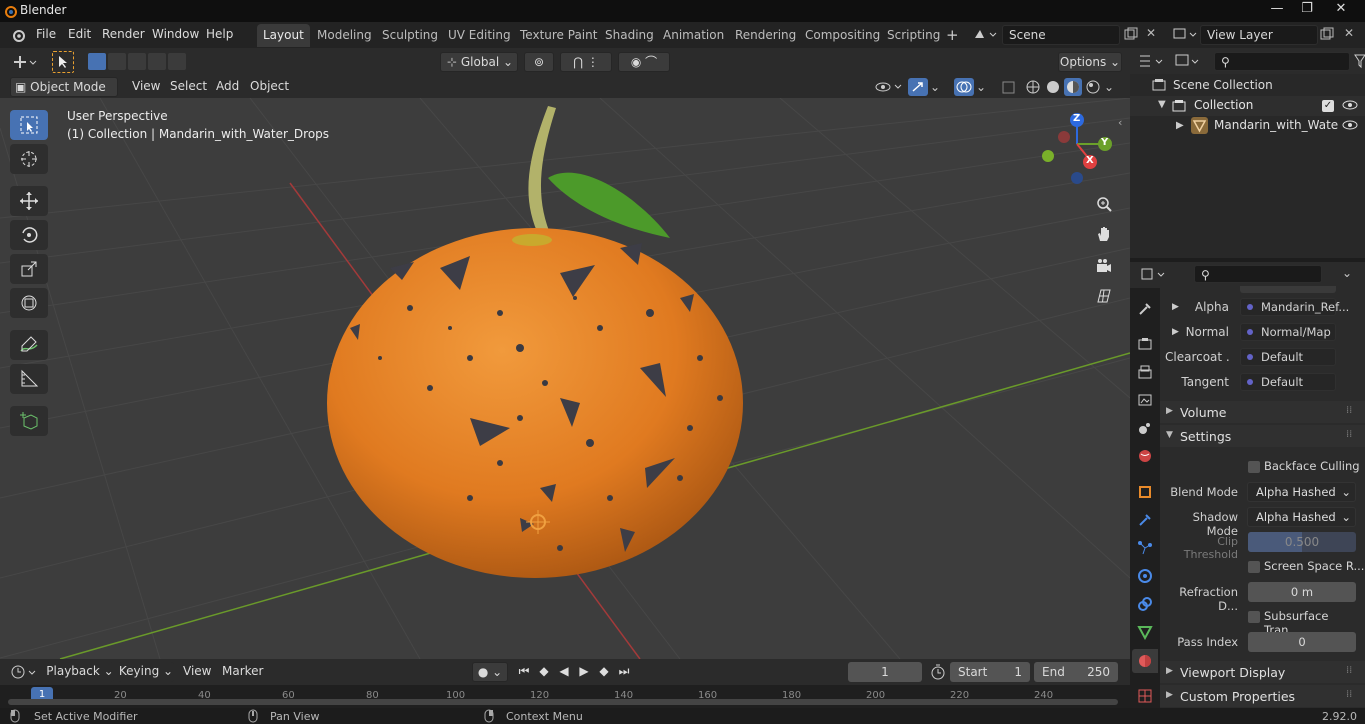  Describe the element at coordinates (26, 62) in the screenshot. I see `editor-type-icon` at that location.